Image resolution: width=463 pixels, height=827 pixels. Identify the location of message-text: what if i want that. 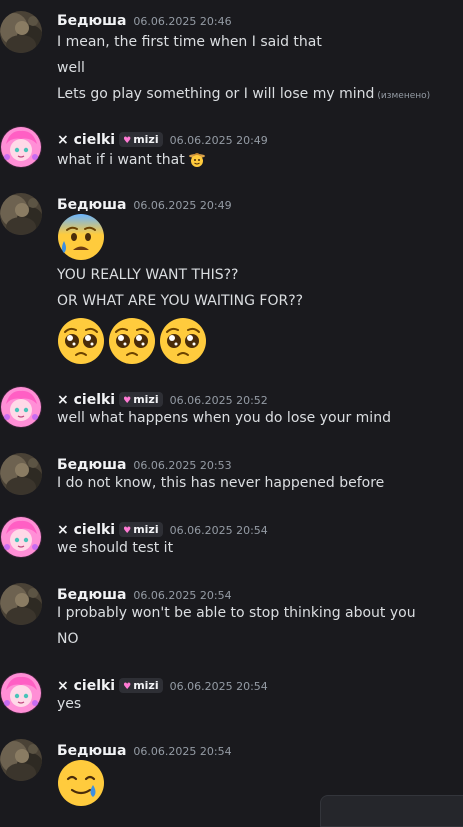
(131, 161).